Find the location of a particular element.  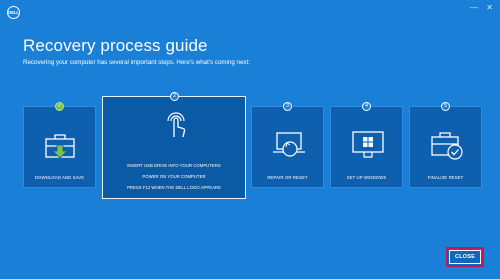

dell-logo: DELL is located at coordinates (13, 12).